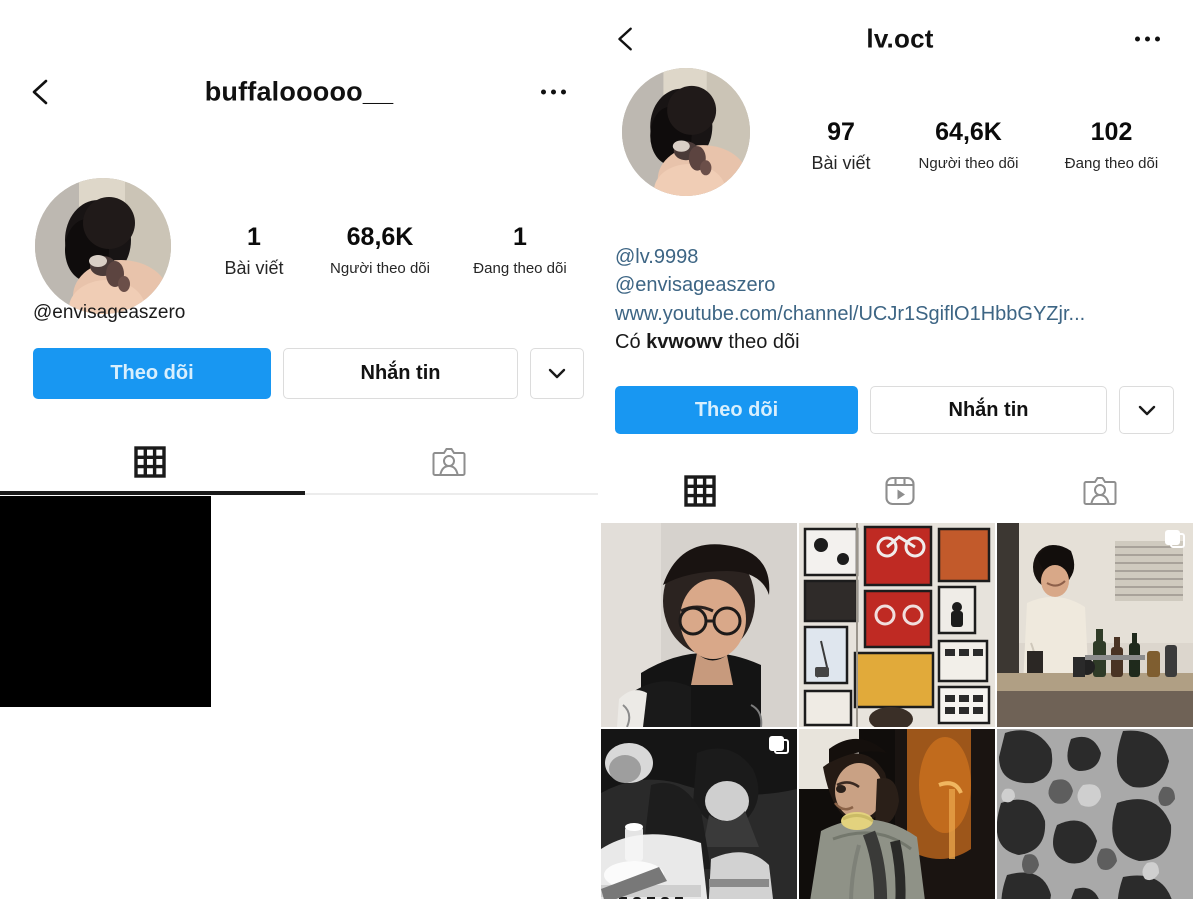  Describe the element at coordinates (657, 257) in the screenshot. I see `bio-mention-link: @lv.9998` at that location.